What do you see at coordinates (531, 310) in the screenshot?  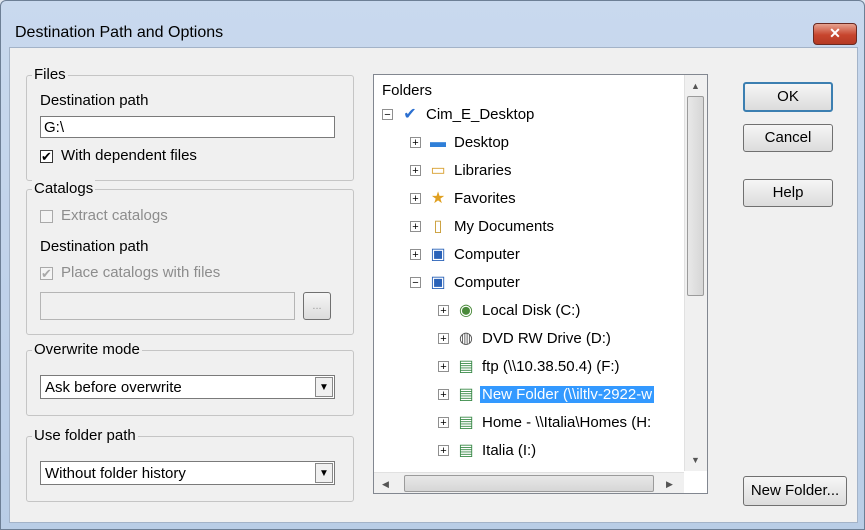 I see `tree-node-label: Local Disk (C:)` at bounding box center [531, 310].